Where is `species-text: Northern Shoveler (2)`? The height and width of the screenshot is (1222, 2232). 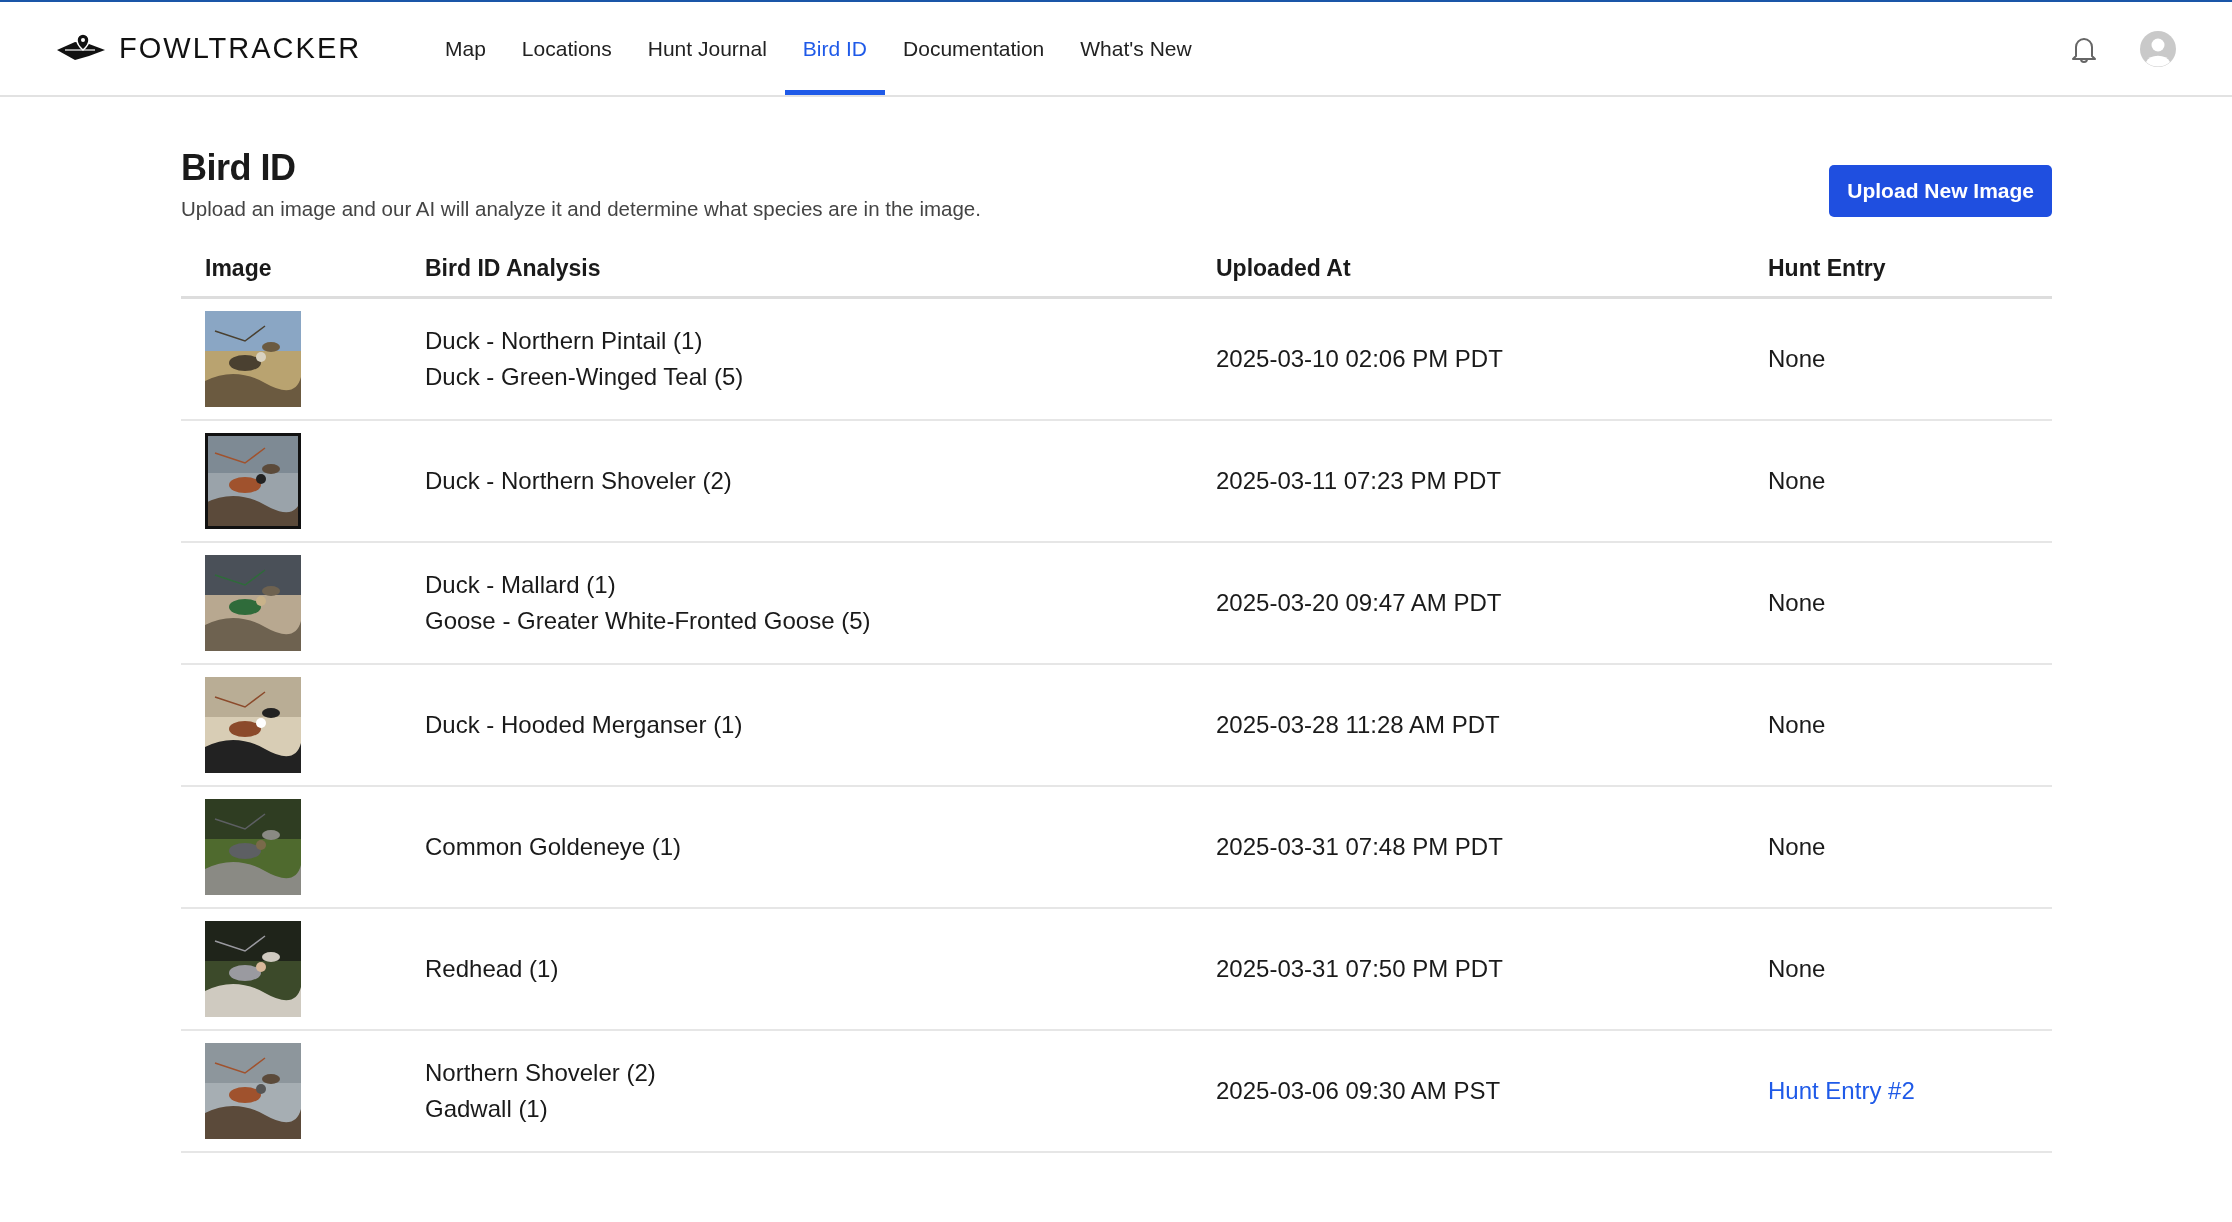 species-text: Northern Shoveler (2) is located at coordinates (541, 1073).